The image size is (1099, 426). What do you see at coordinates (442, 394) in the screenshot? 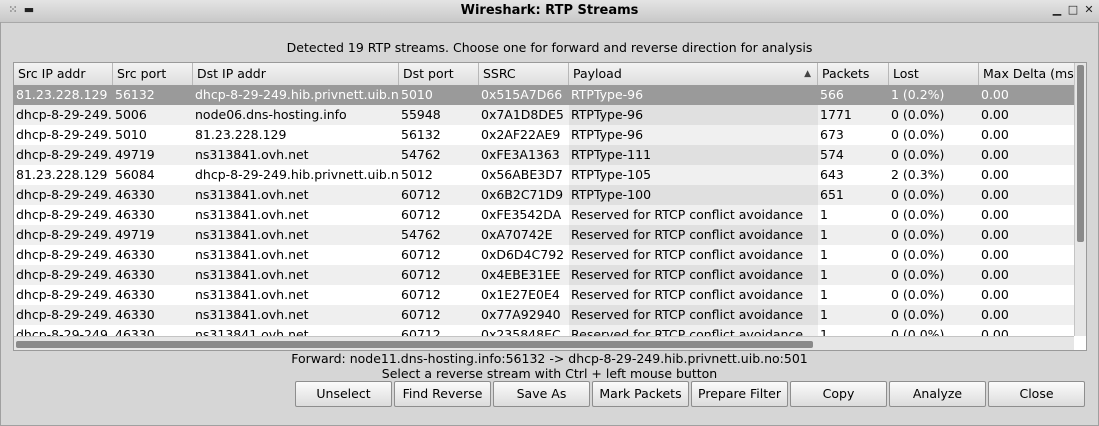
I see `find-reverse-button: Find Reverse` at bounding box center [442, 394].